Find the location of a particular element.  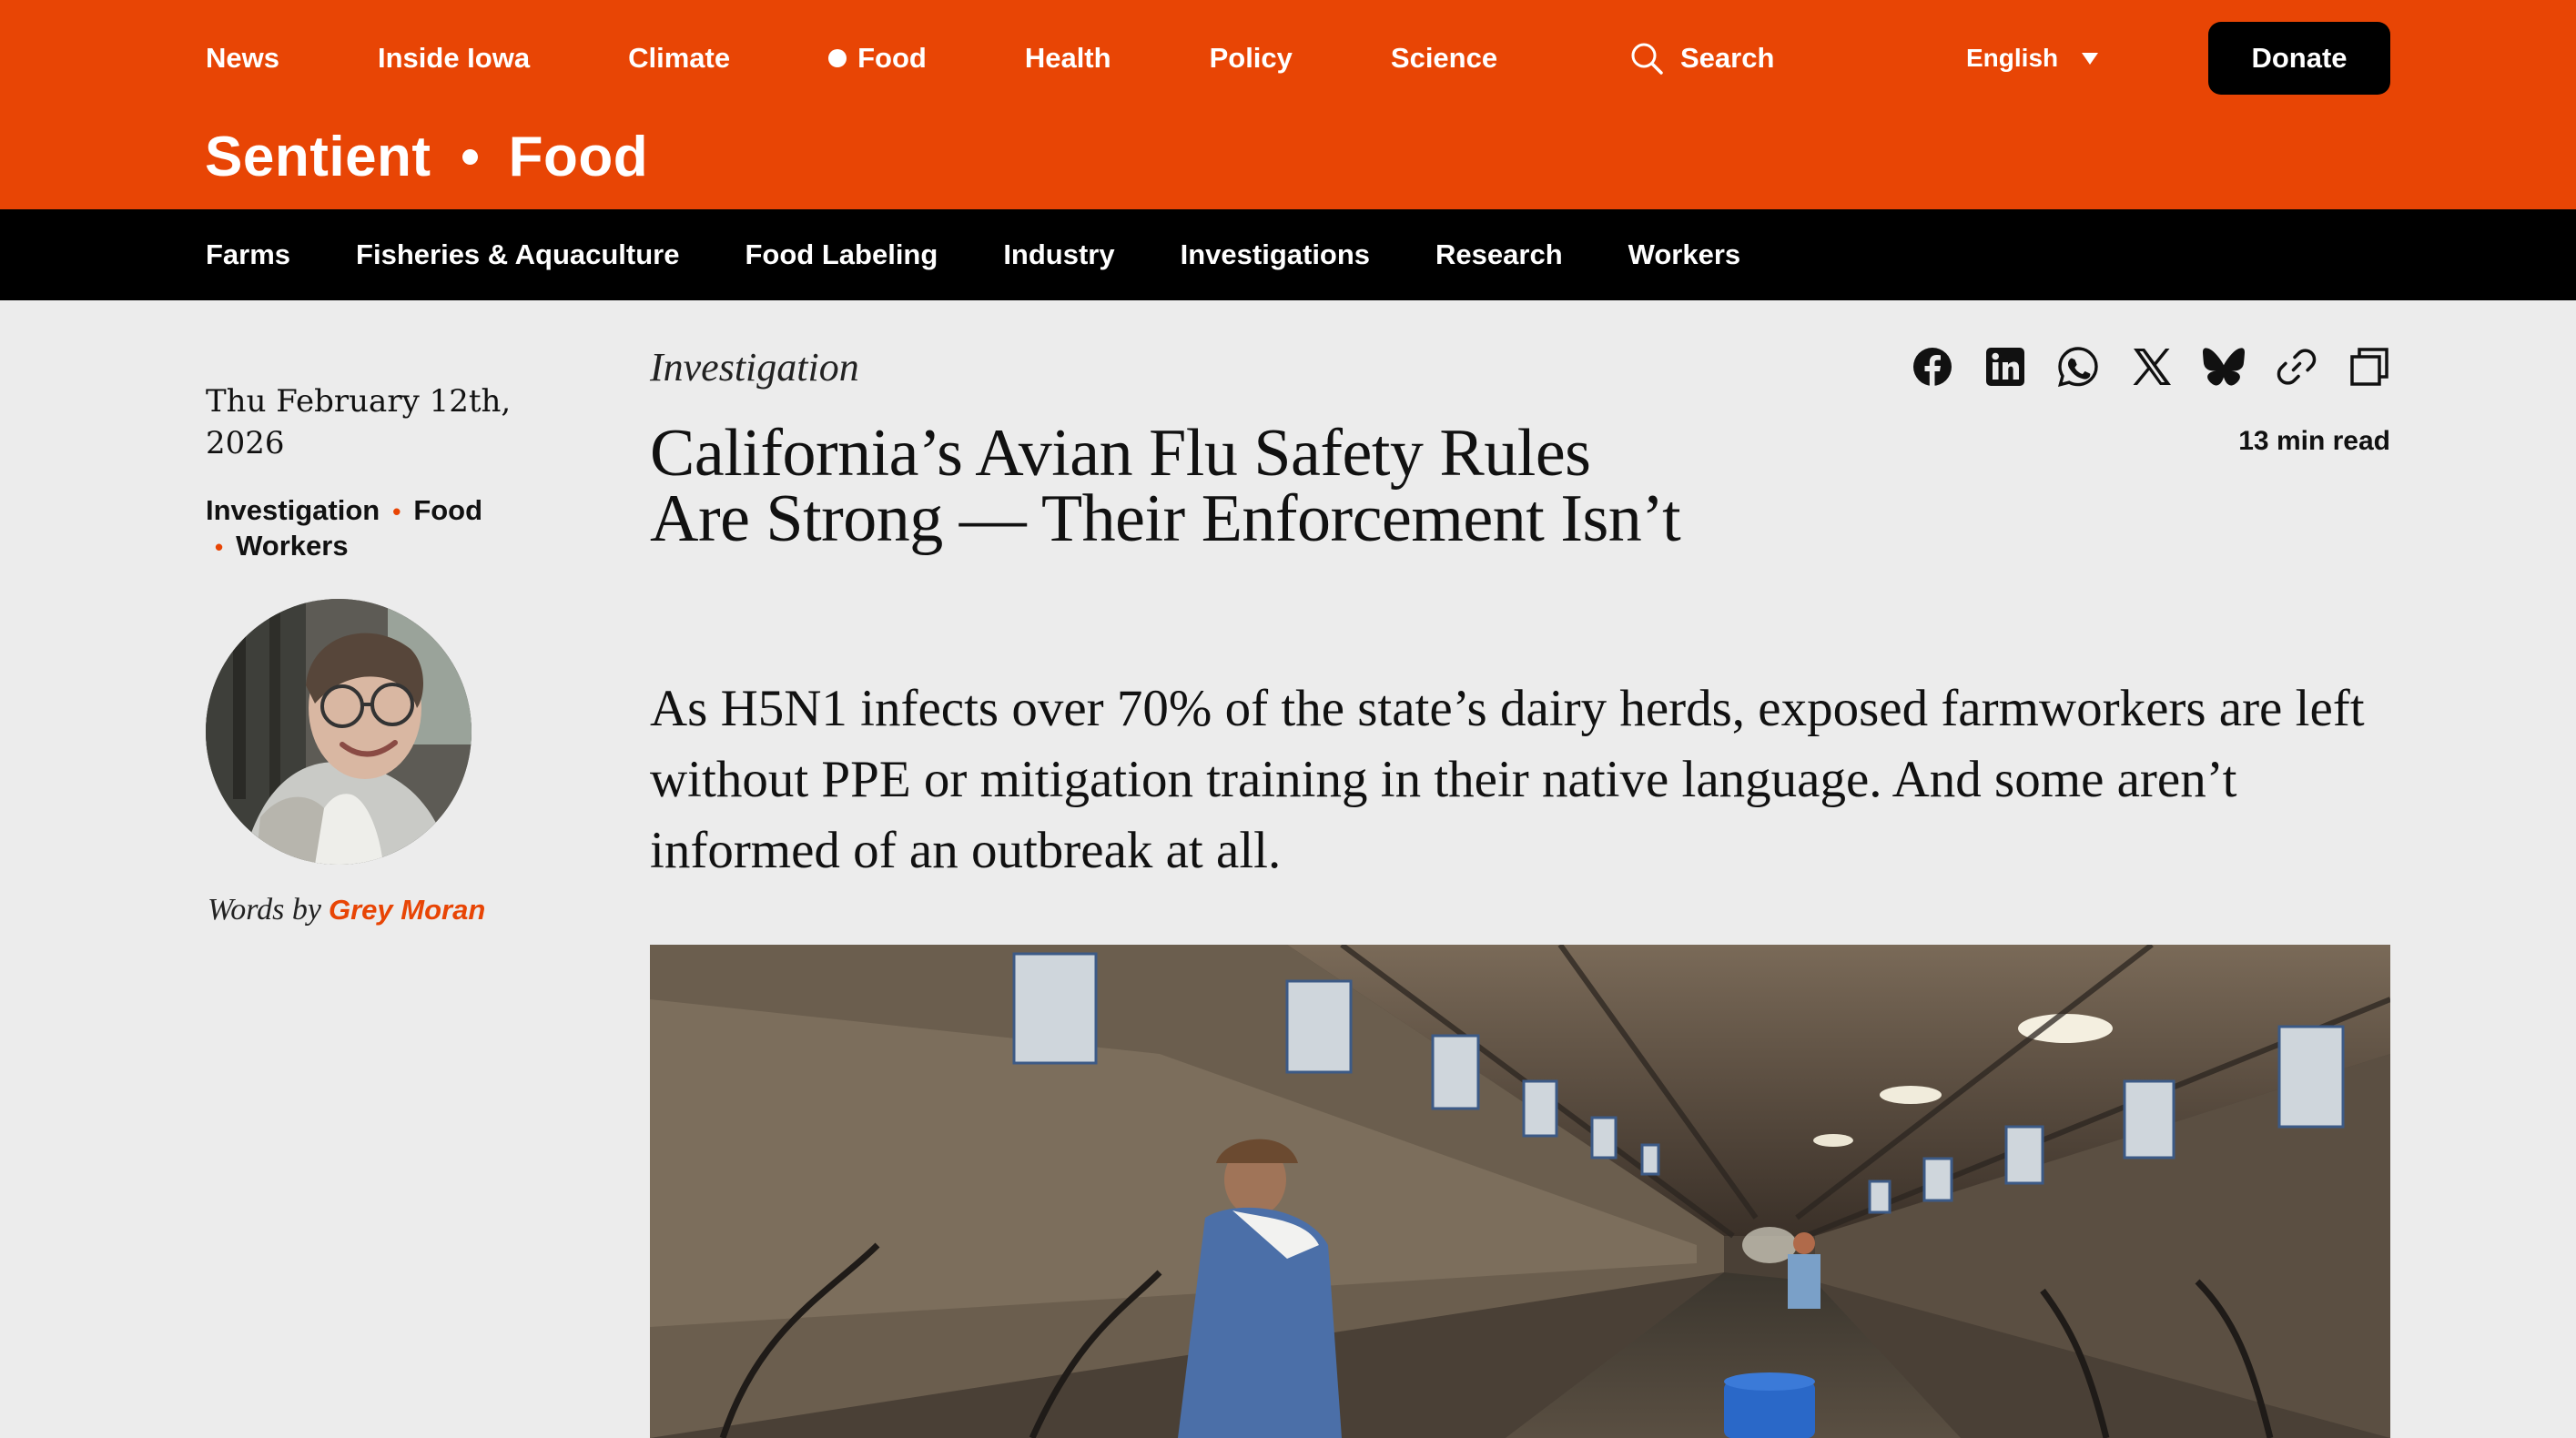

publish-date: Thu February 12th, 2026 is located at coordinates (359, 422).